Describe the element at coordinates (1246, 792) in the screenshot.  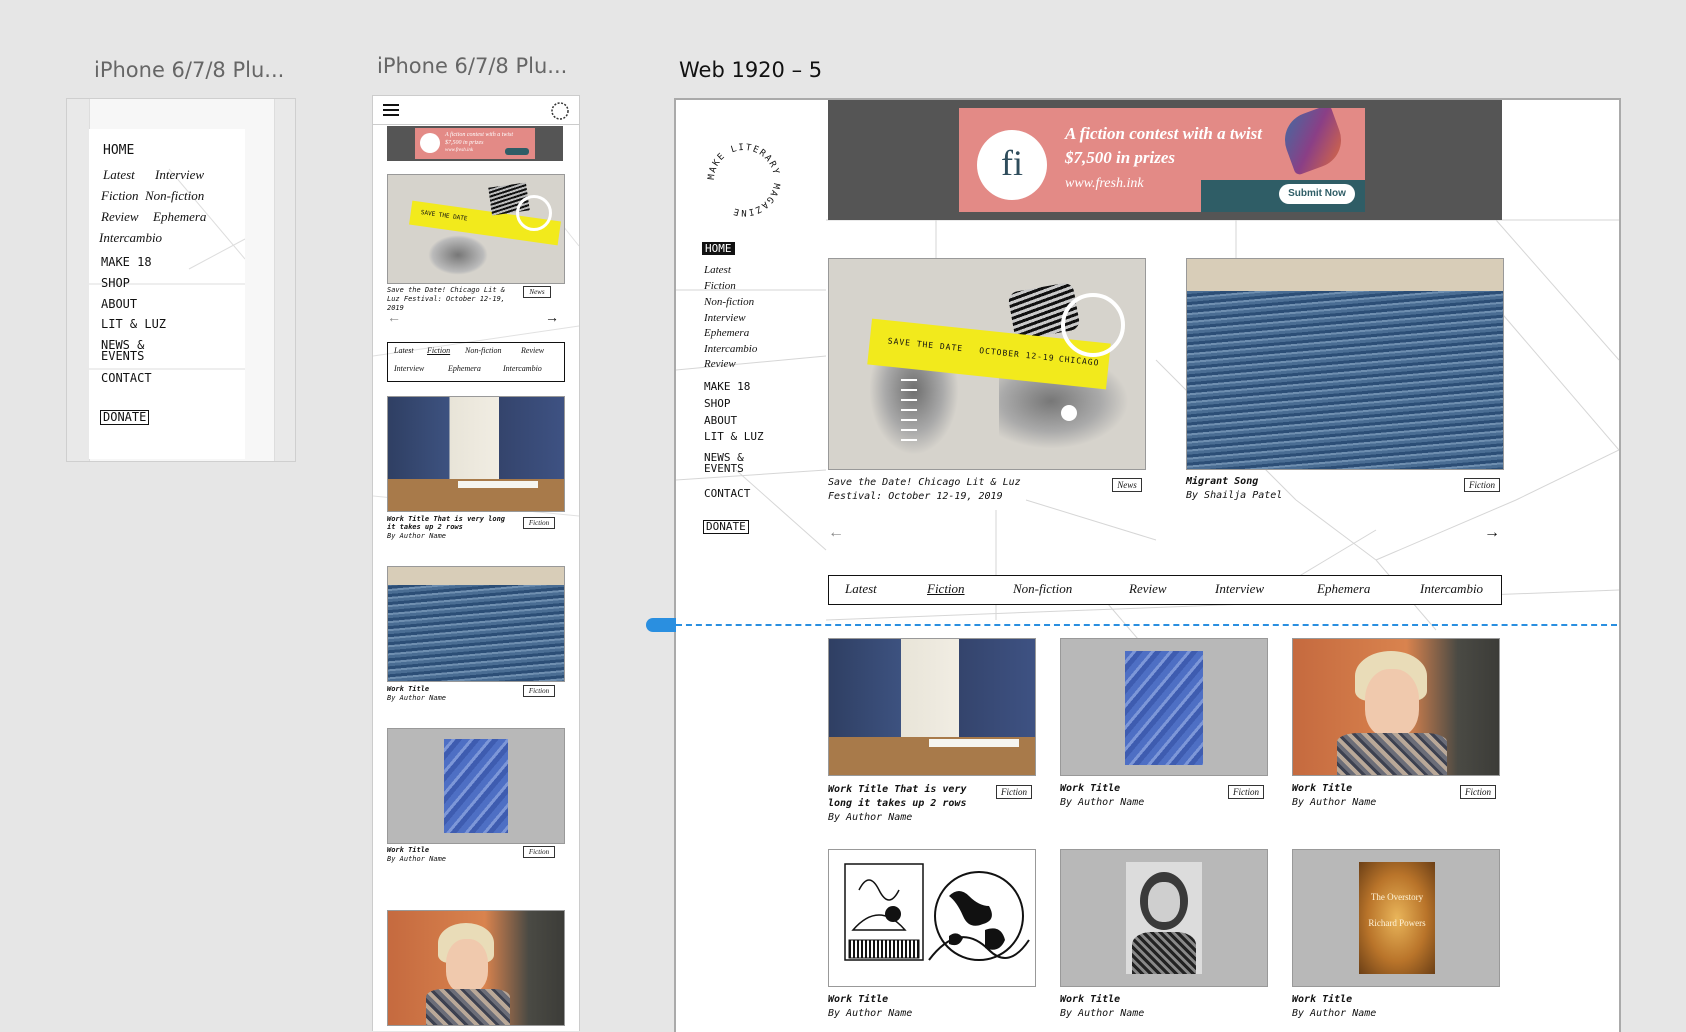
I see `web-grid2-tag: Fiction` at that location.